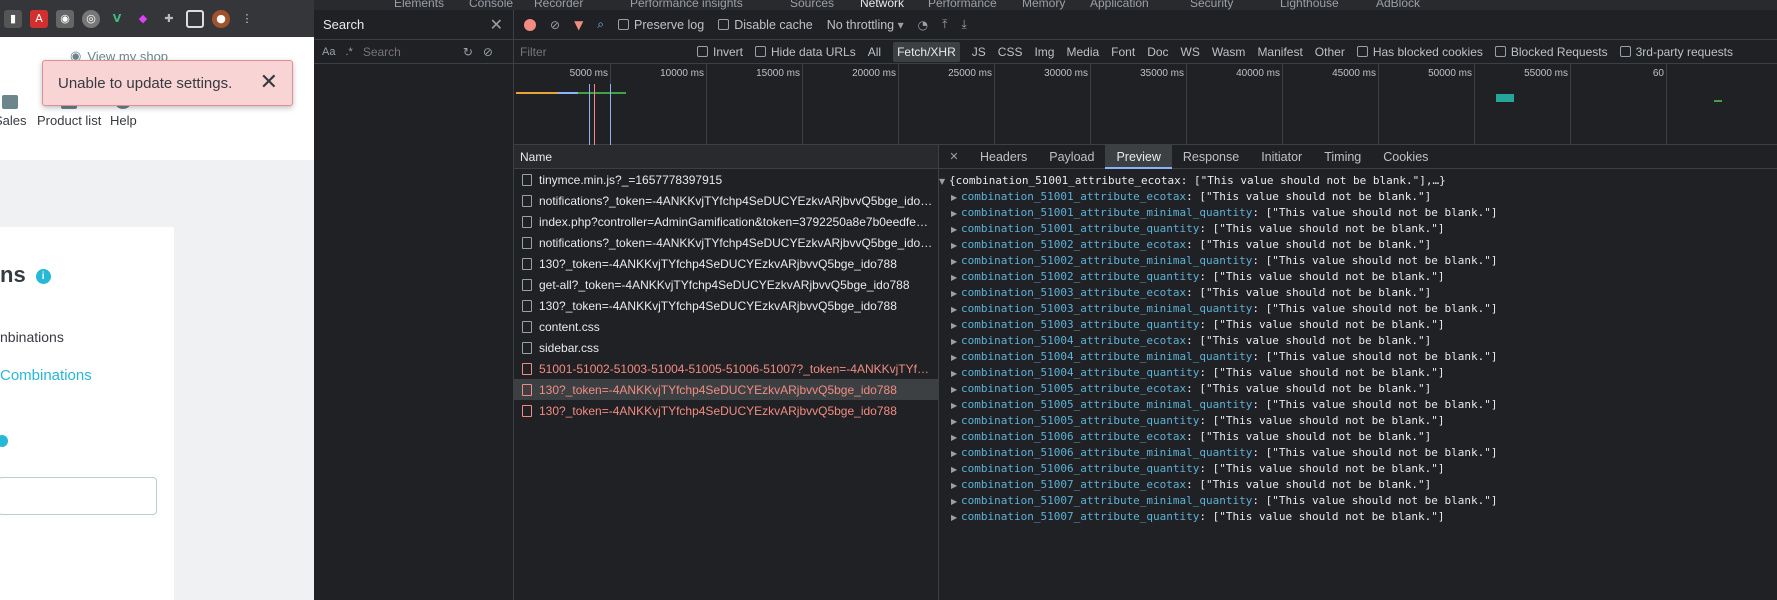 This screenshot has height=600, width=1777. Describe the element at coordinates (65, 18) in the screenshot. I see `camera-extension-icon: ◉` at that location.